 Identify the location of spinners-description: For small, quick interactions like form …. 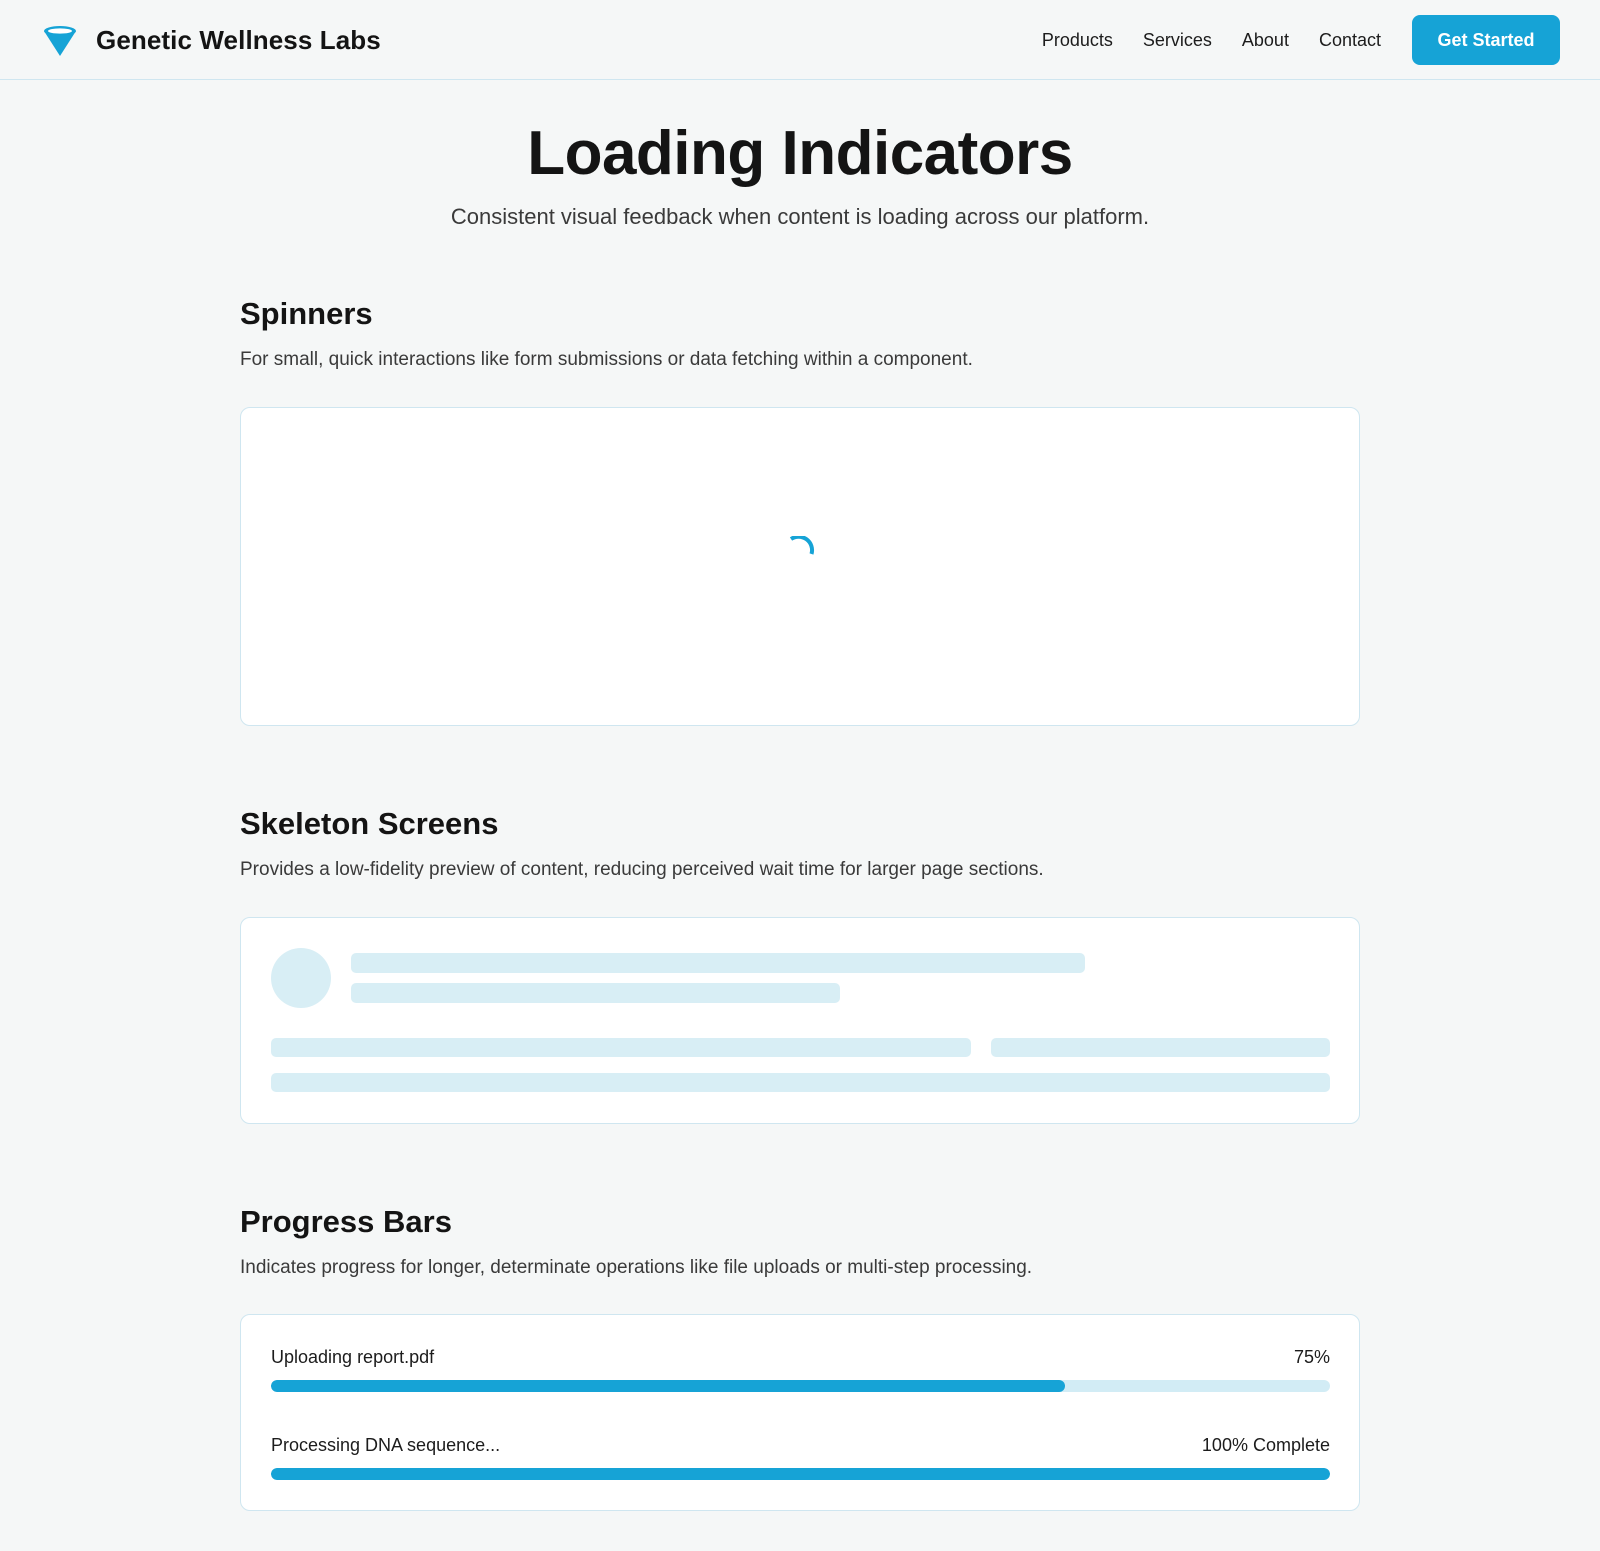
(606, 359).